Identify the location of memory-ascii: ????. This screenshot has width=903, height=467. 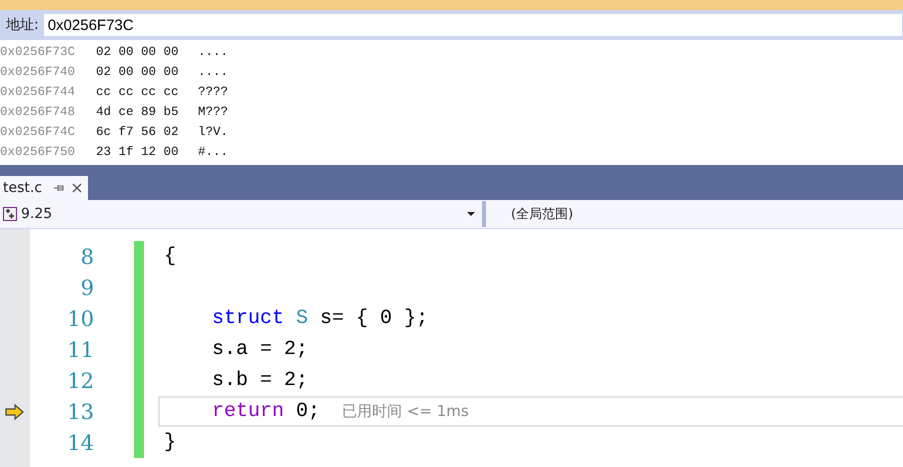
(213, 92).